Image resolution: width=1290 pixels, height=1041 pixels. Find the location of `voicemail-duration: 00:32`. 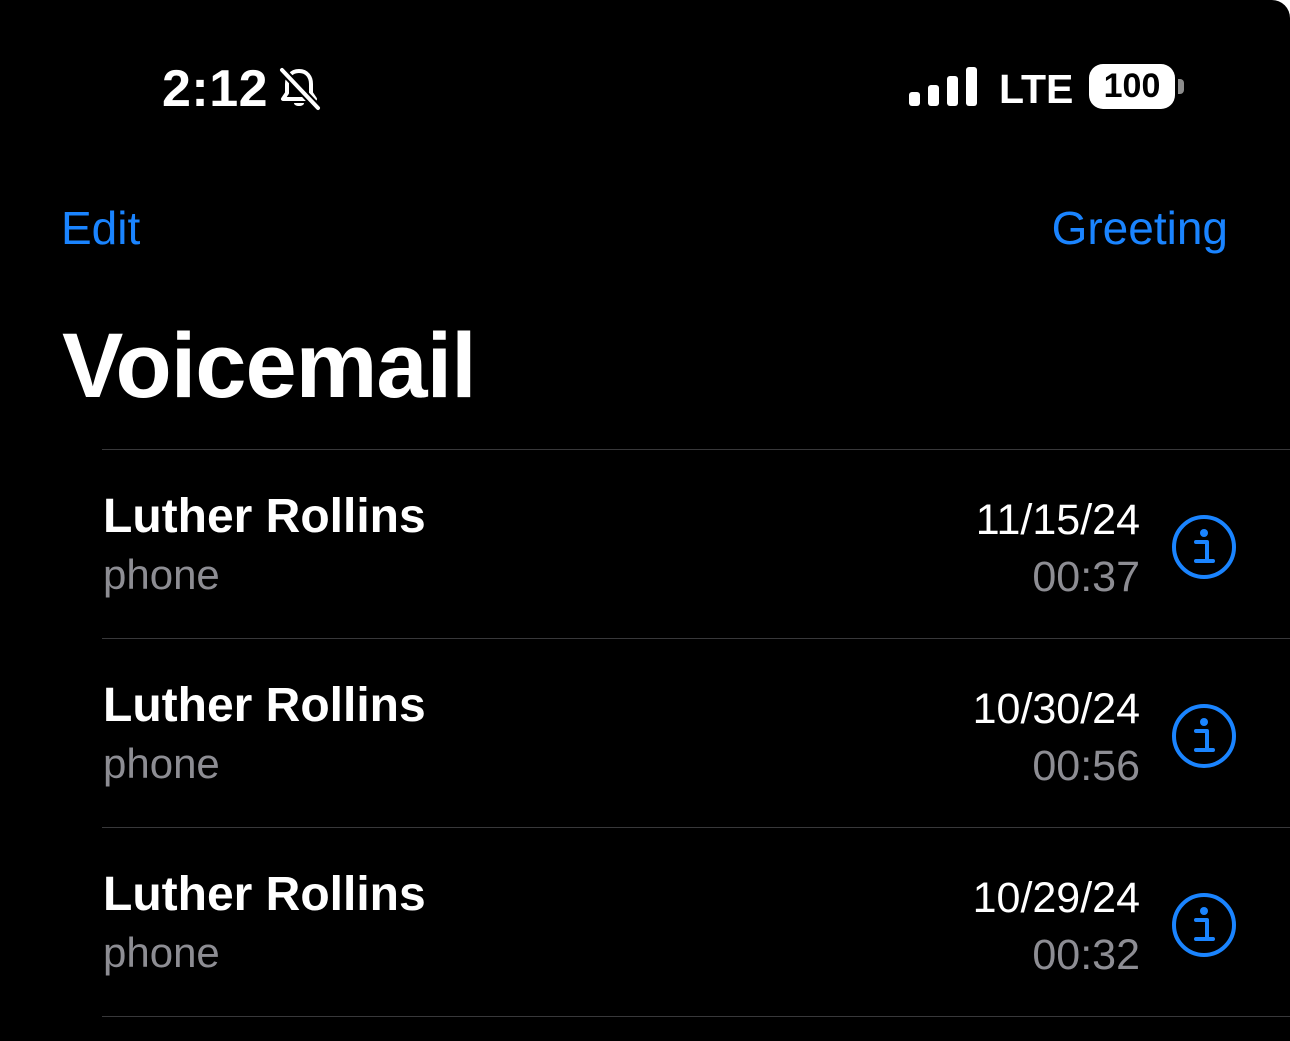

voicemail-duration: 00:32 is located at coordinates (1086, 955).